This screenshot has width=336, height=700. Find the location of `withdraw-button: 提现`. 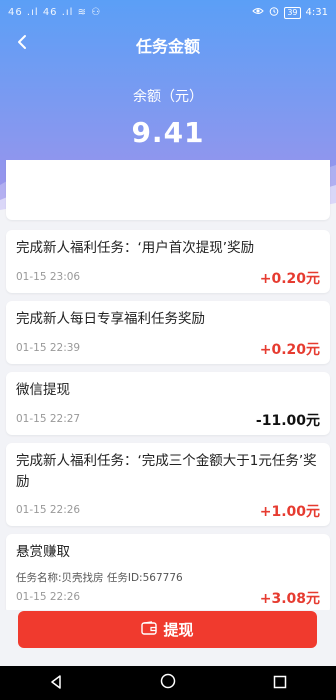

withdraw-button: 提现 is located at coordinates (167, 629).